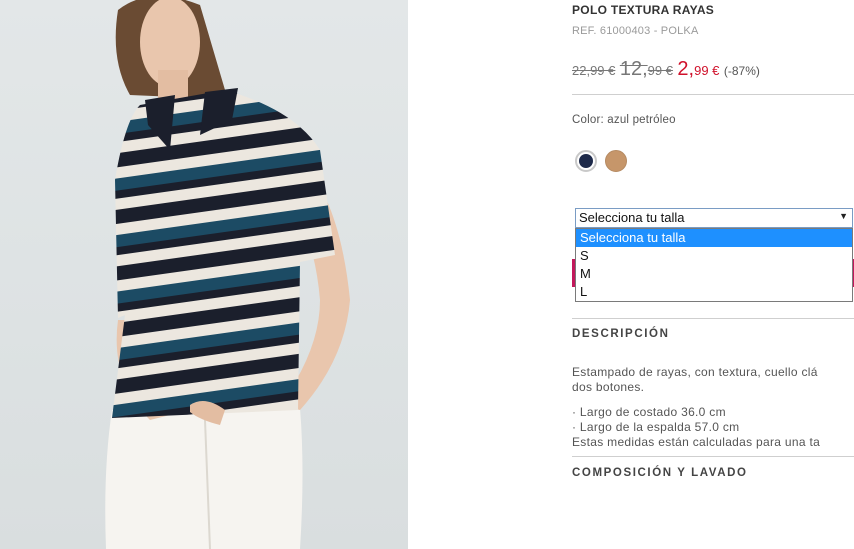 The width and height of the screenshot is (854, 549). I want to click on size-select: Selecciona tu talla ▼, so click(714, 218).